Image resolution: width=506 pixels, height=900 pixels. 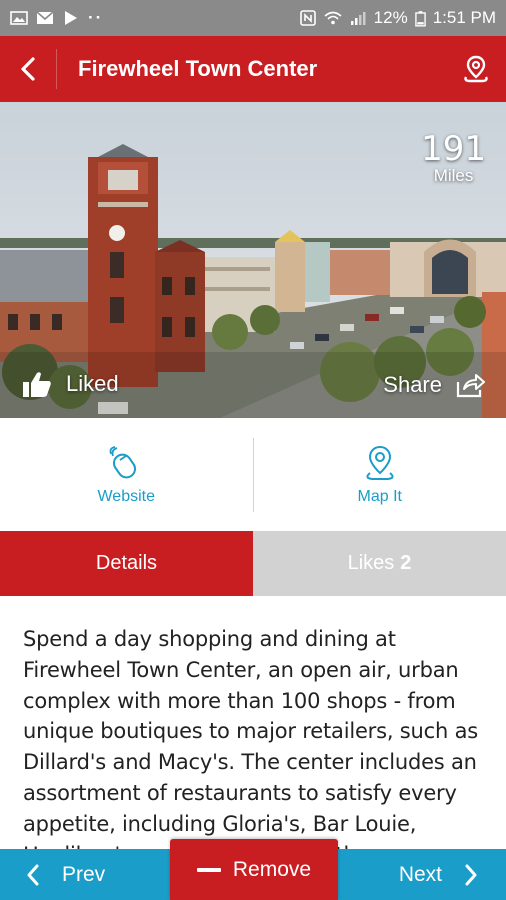 I want to click on distance-value: 191, so click(x=453, y=149).